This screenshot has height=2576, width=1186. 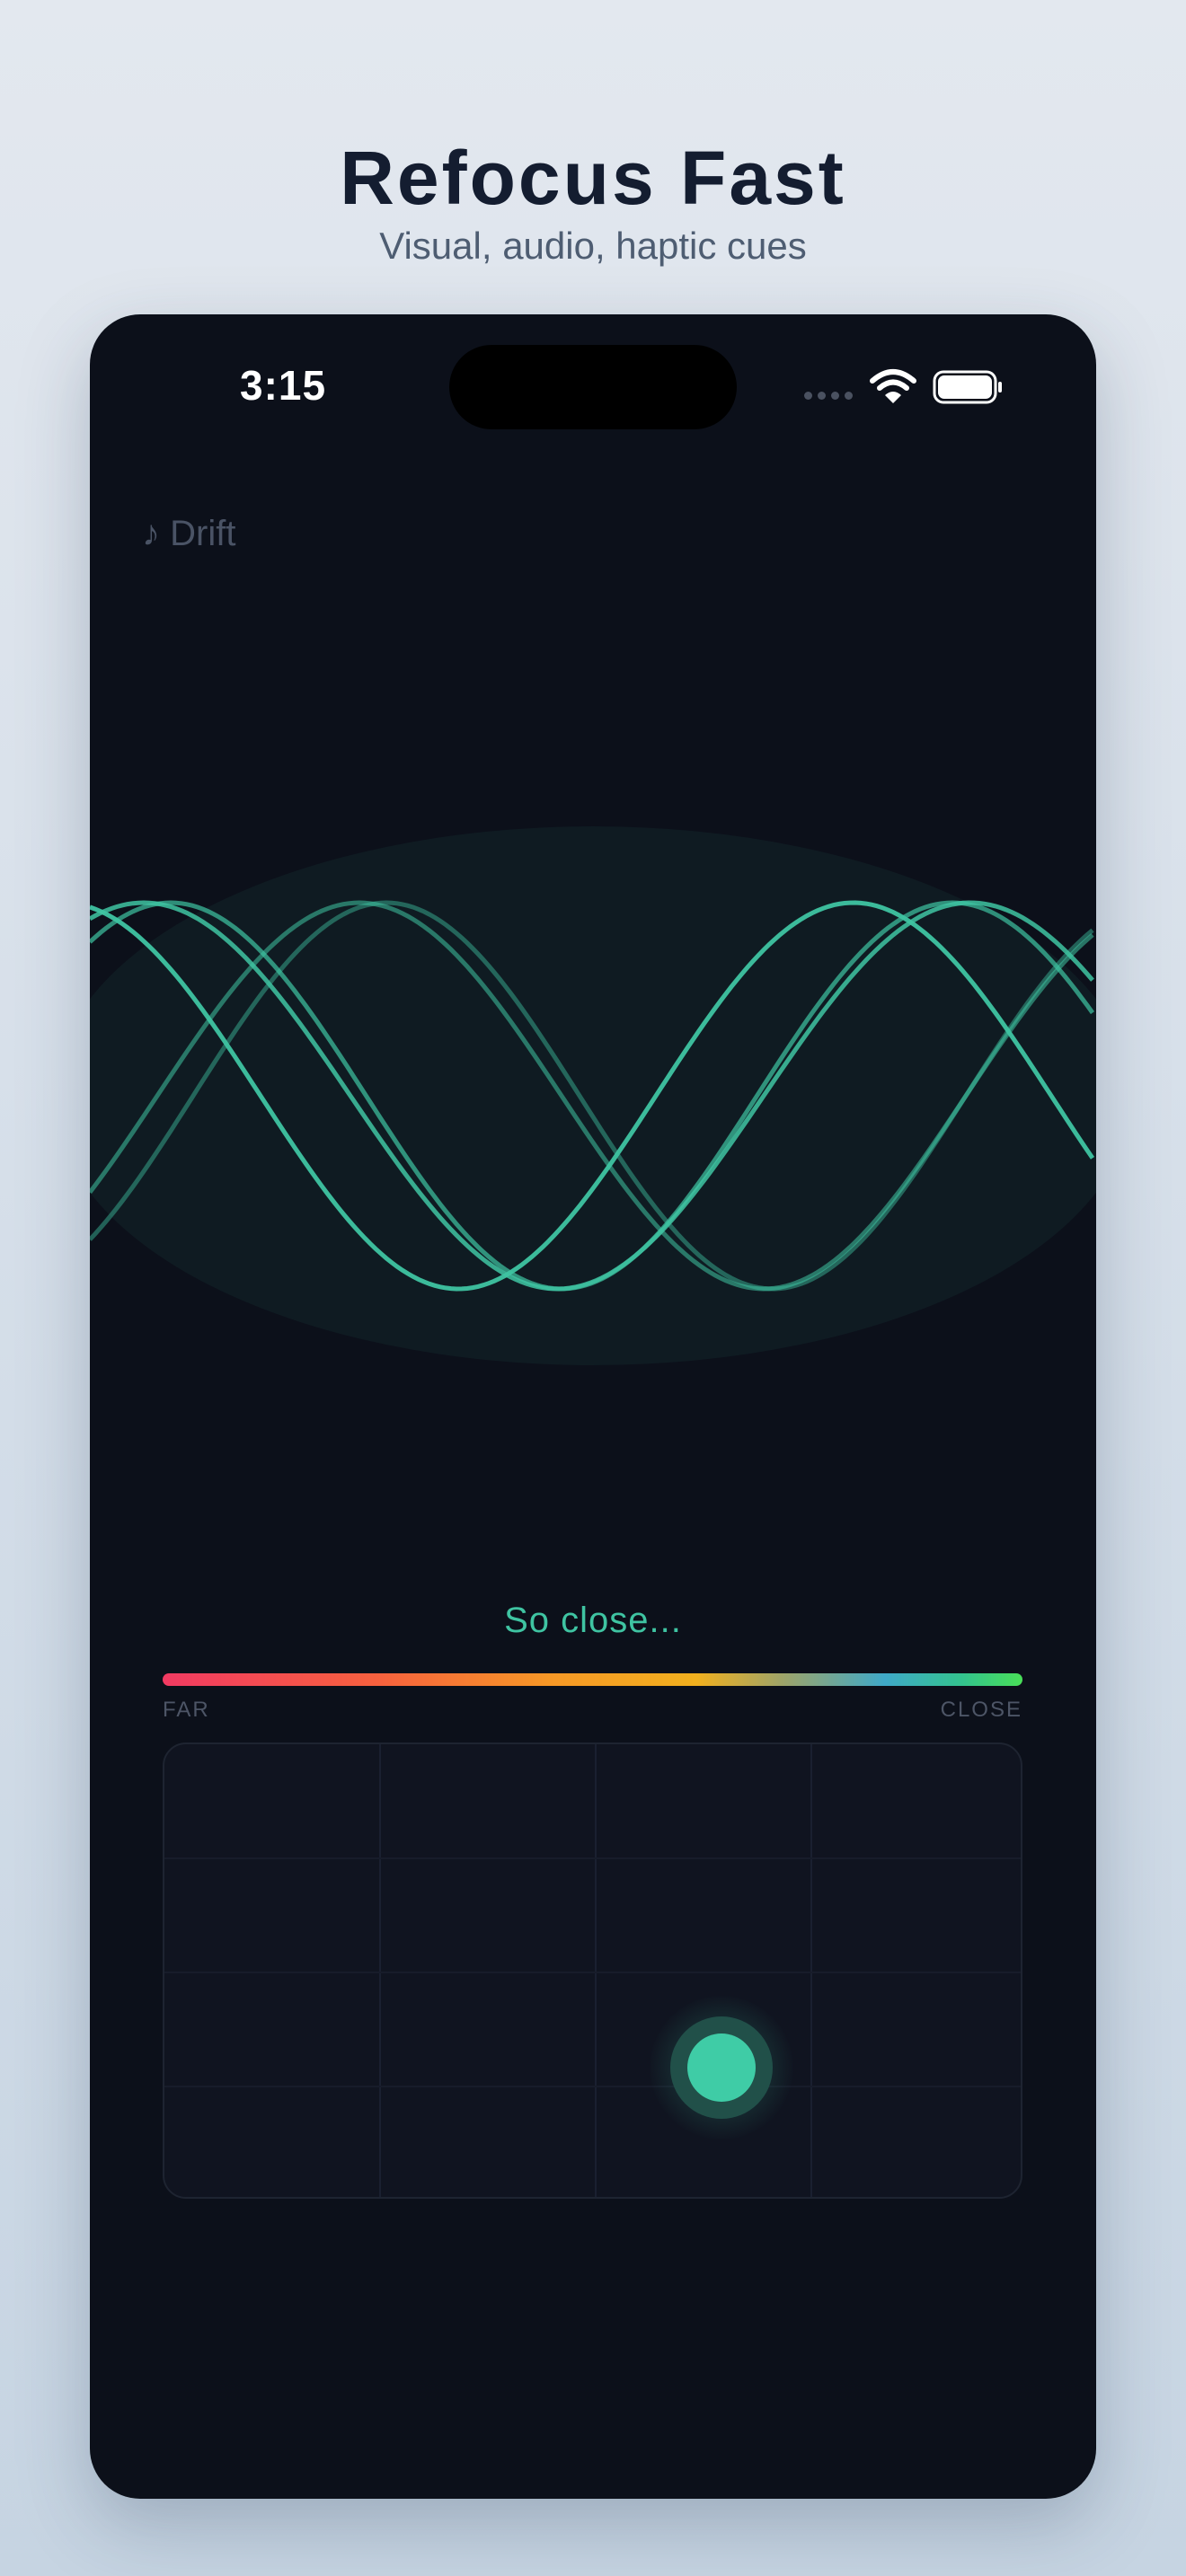 I want to click on drag-handle-core, so click(x=721, y=2067).